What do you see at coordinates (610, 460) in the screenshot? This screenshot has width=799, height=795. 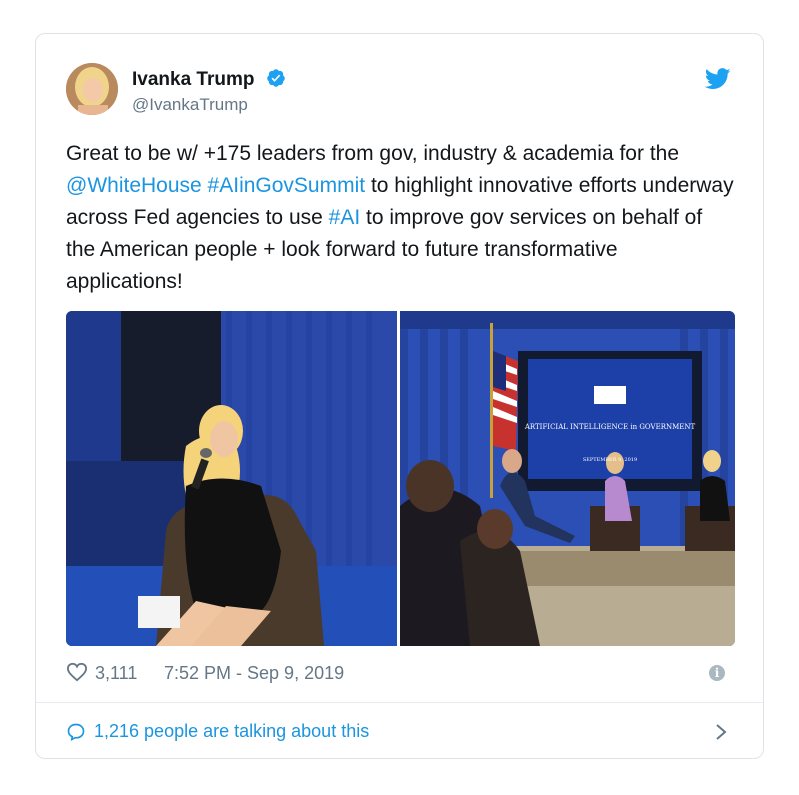 I see `screen-date: SEPTEMBER 9, 2019` at bounding box center [610, 460].